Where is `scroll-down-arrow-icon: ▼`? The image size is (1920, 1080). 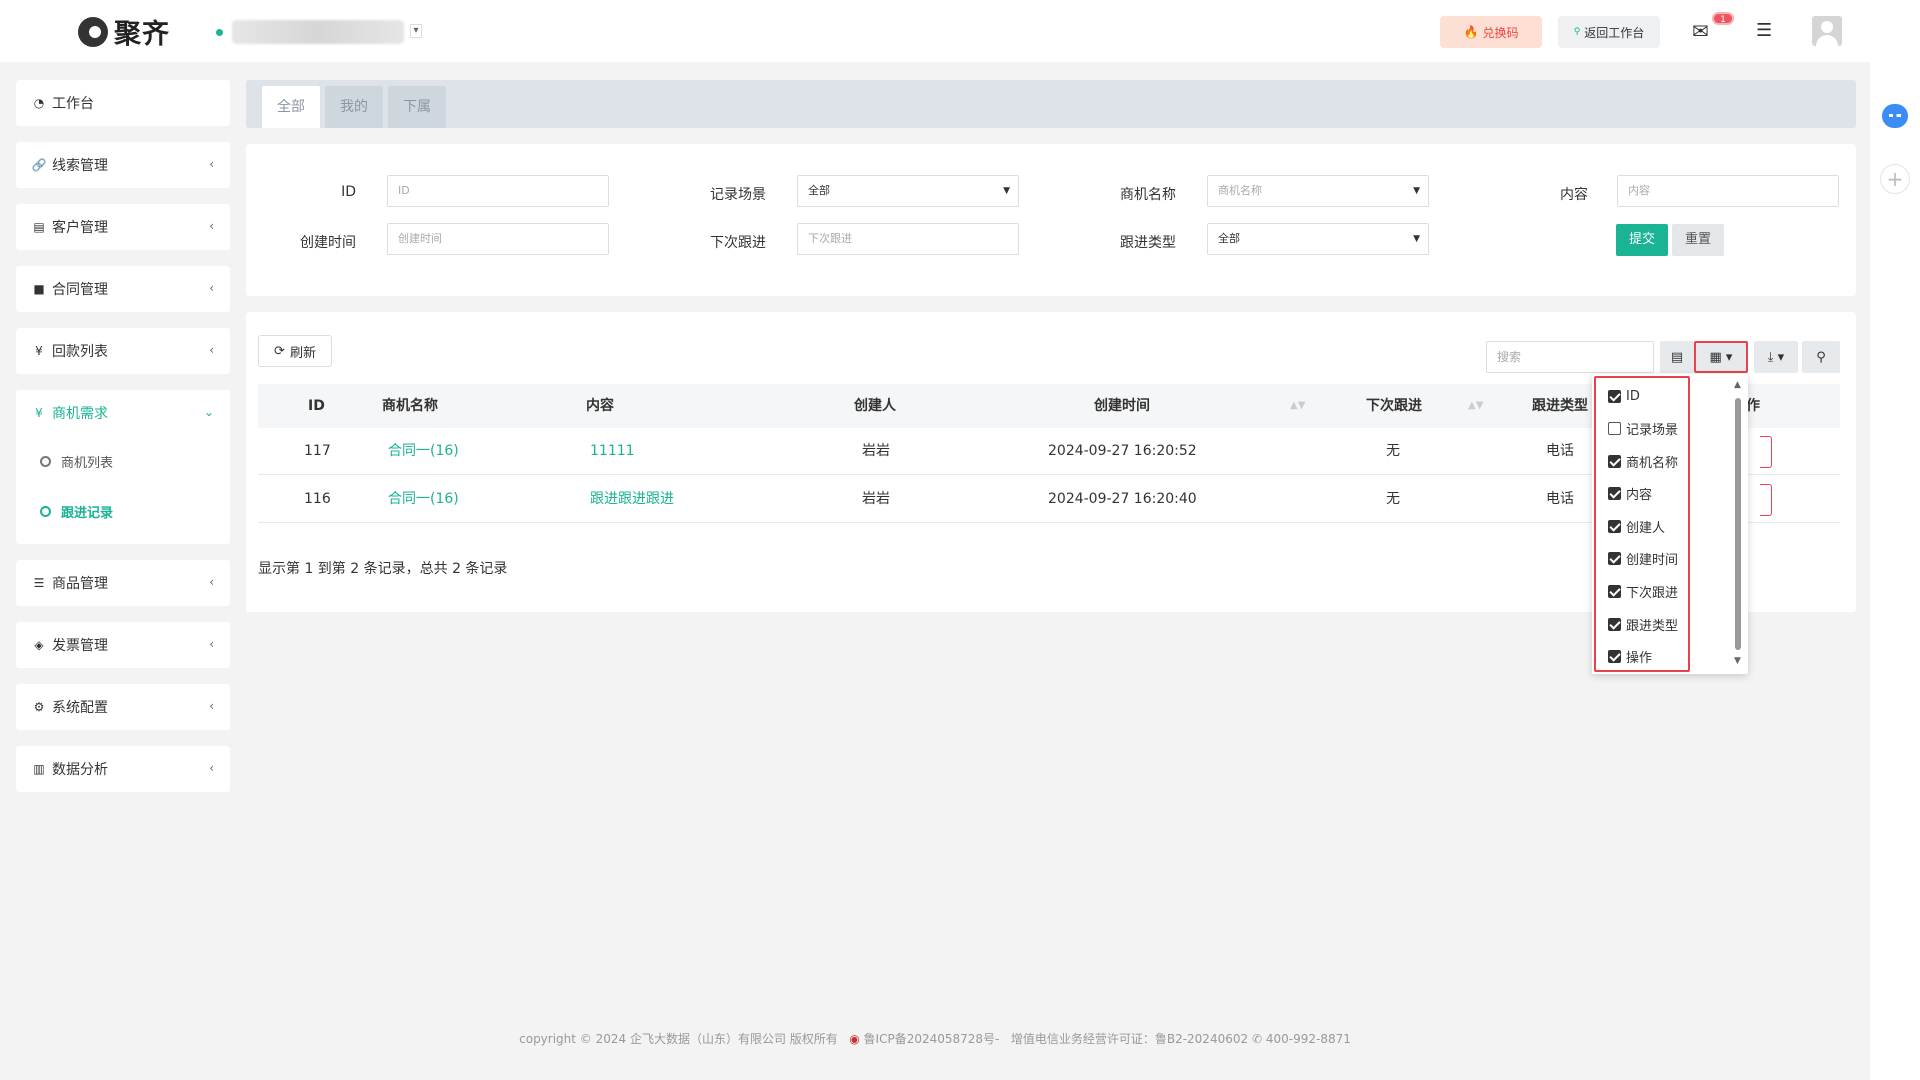 scroll-down-arrow-icon: ▼ is located at coordinates (1737, 661).